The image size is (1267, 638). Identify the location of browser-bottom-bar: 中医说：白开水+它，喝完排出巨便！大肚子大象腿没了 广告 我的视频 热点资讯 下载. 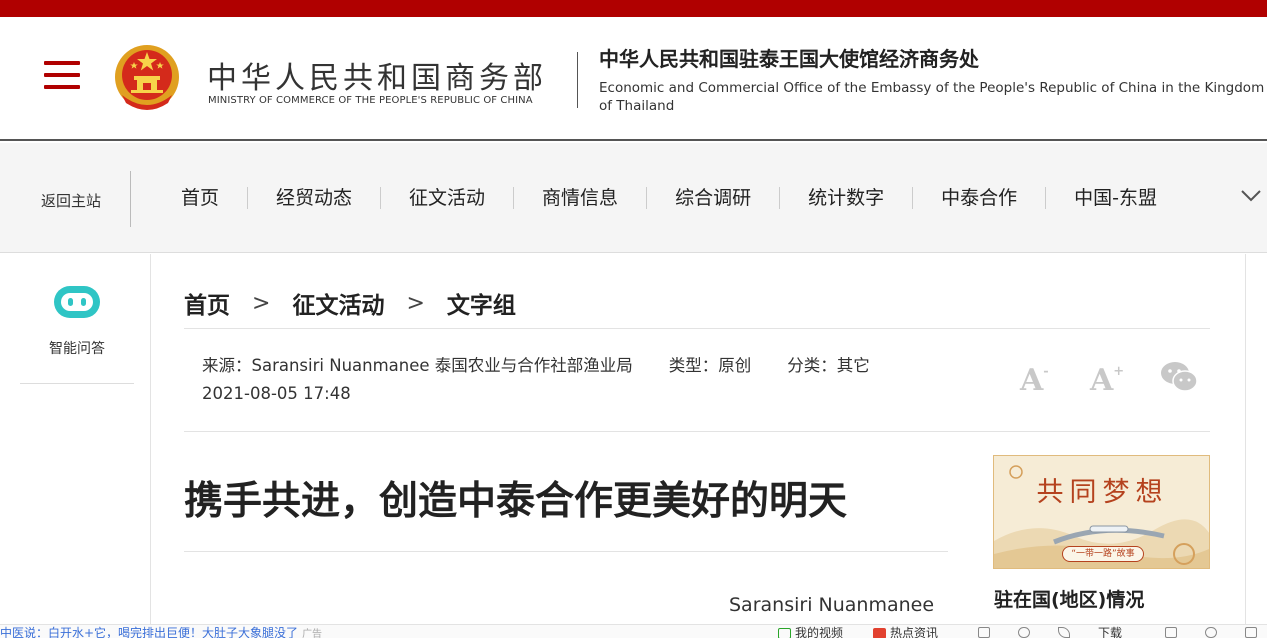
(633, 631).